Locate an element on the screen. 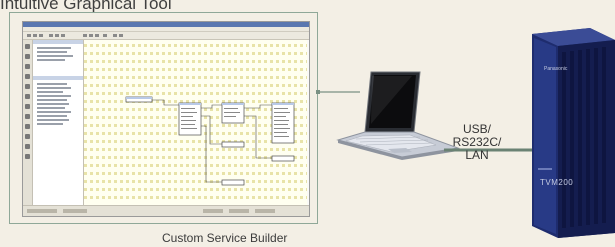  software-to-laptop-cable is located at coordinates (338, 92).